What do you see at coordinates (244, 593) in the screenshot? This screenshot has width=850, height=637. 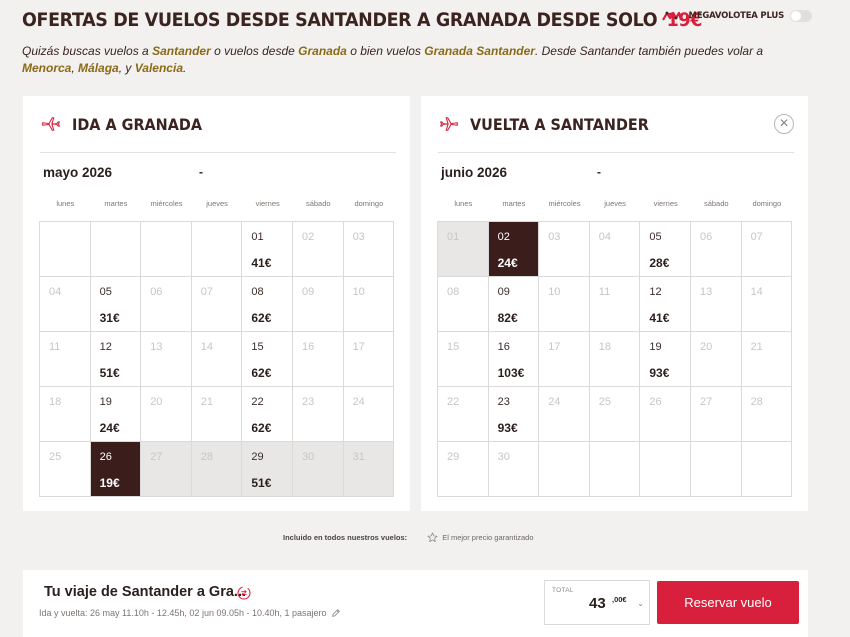 I see `swap-icon` at bounding box center [244, 593].